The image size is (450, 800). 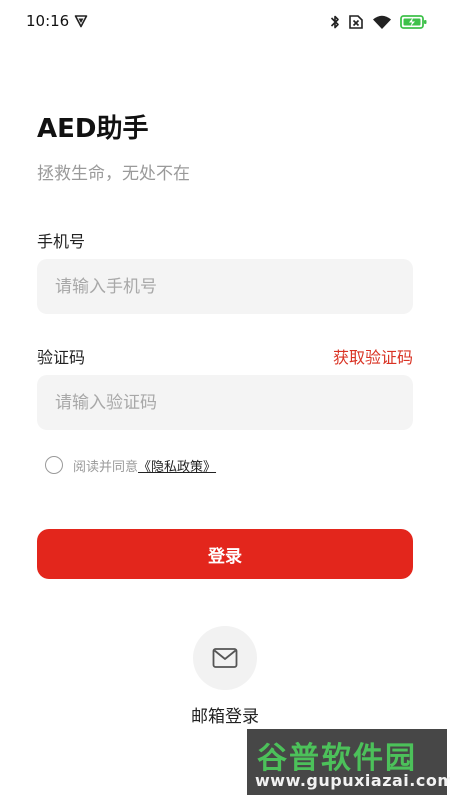 What do you see at coordinates (61, 241) in the screenshot?
I see `phone-label: 手机号` at bounding box center [61, 241].